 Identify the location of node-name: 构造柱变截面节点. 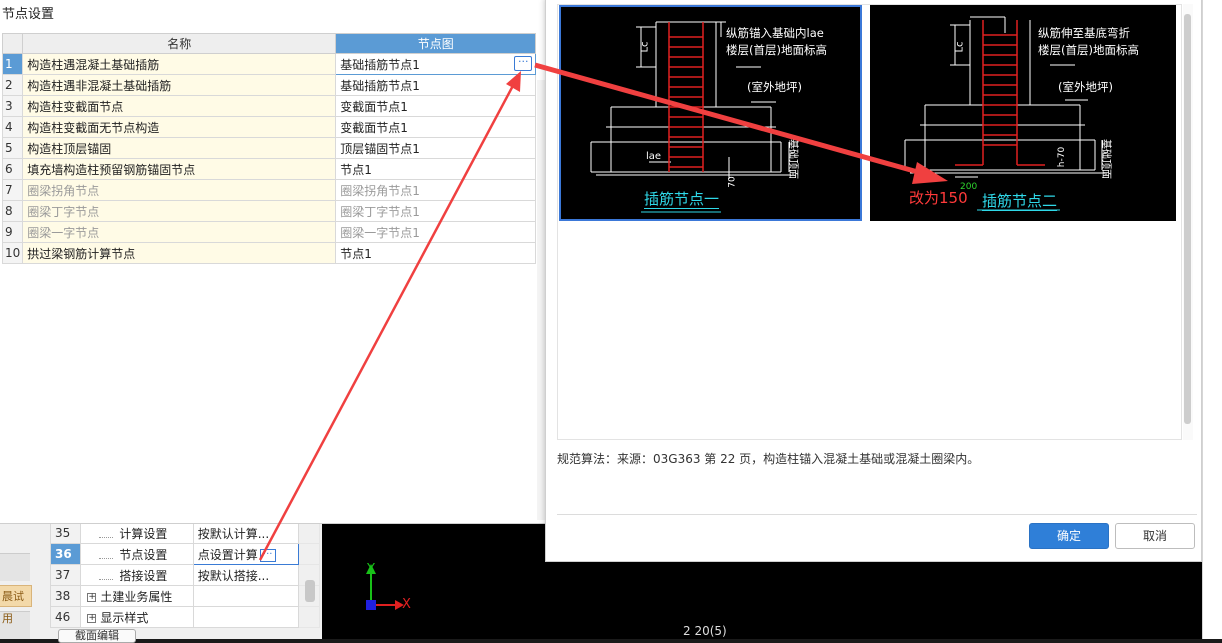
(179, 106).